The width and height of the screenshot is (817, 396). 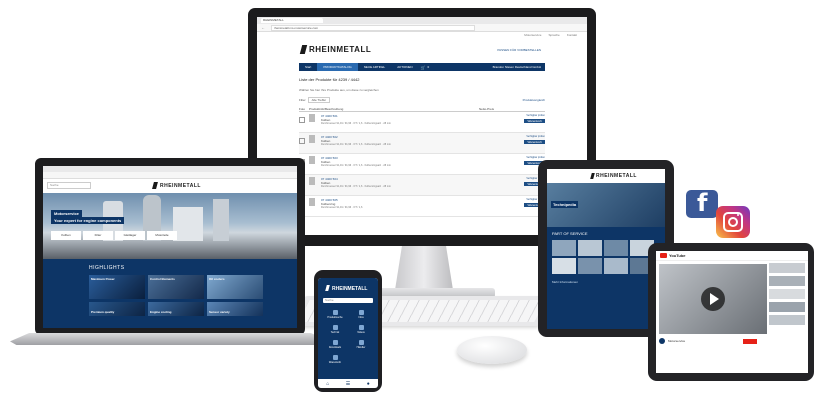 What do you see at coordinates (308, 67) in the screenshot?
I see `nav-start: Start` at bounding box center [308, 67].